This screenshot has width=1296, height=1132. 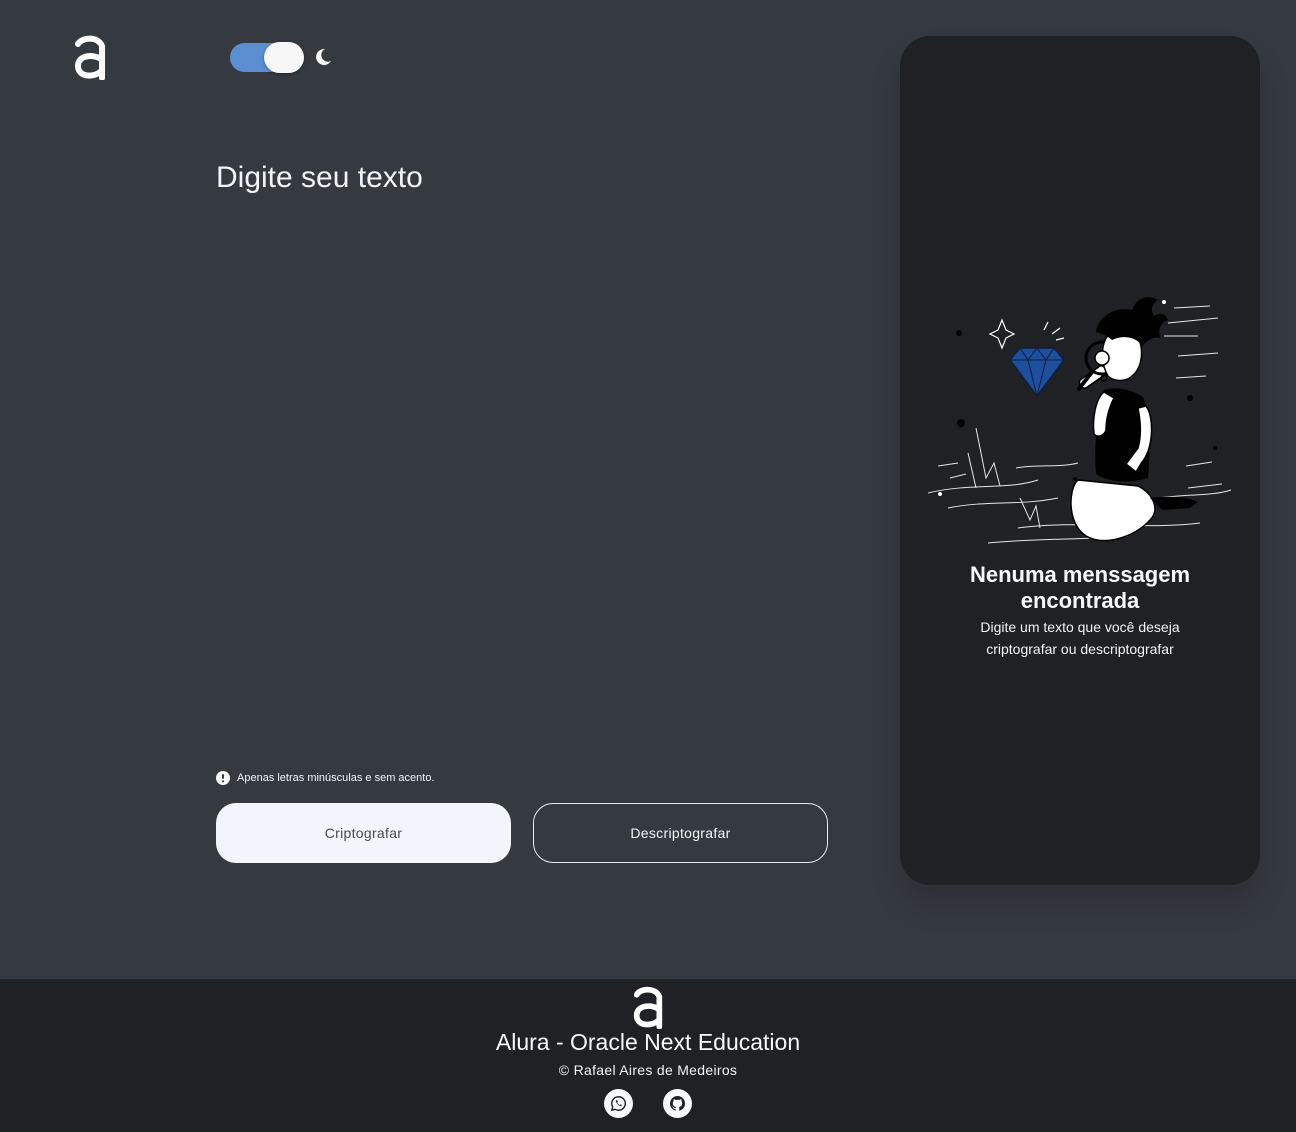 I want to click on moon-icon, so click(x=323, y=56).